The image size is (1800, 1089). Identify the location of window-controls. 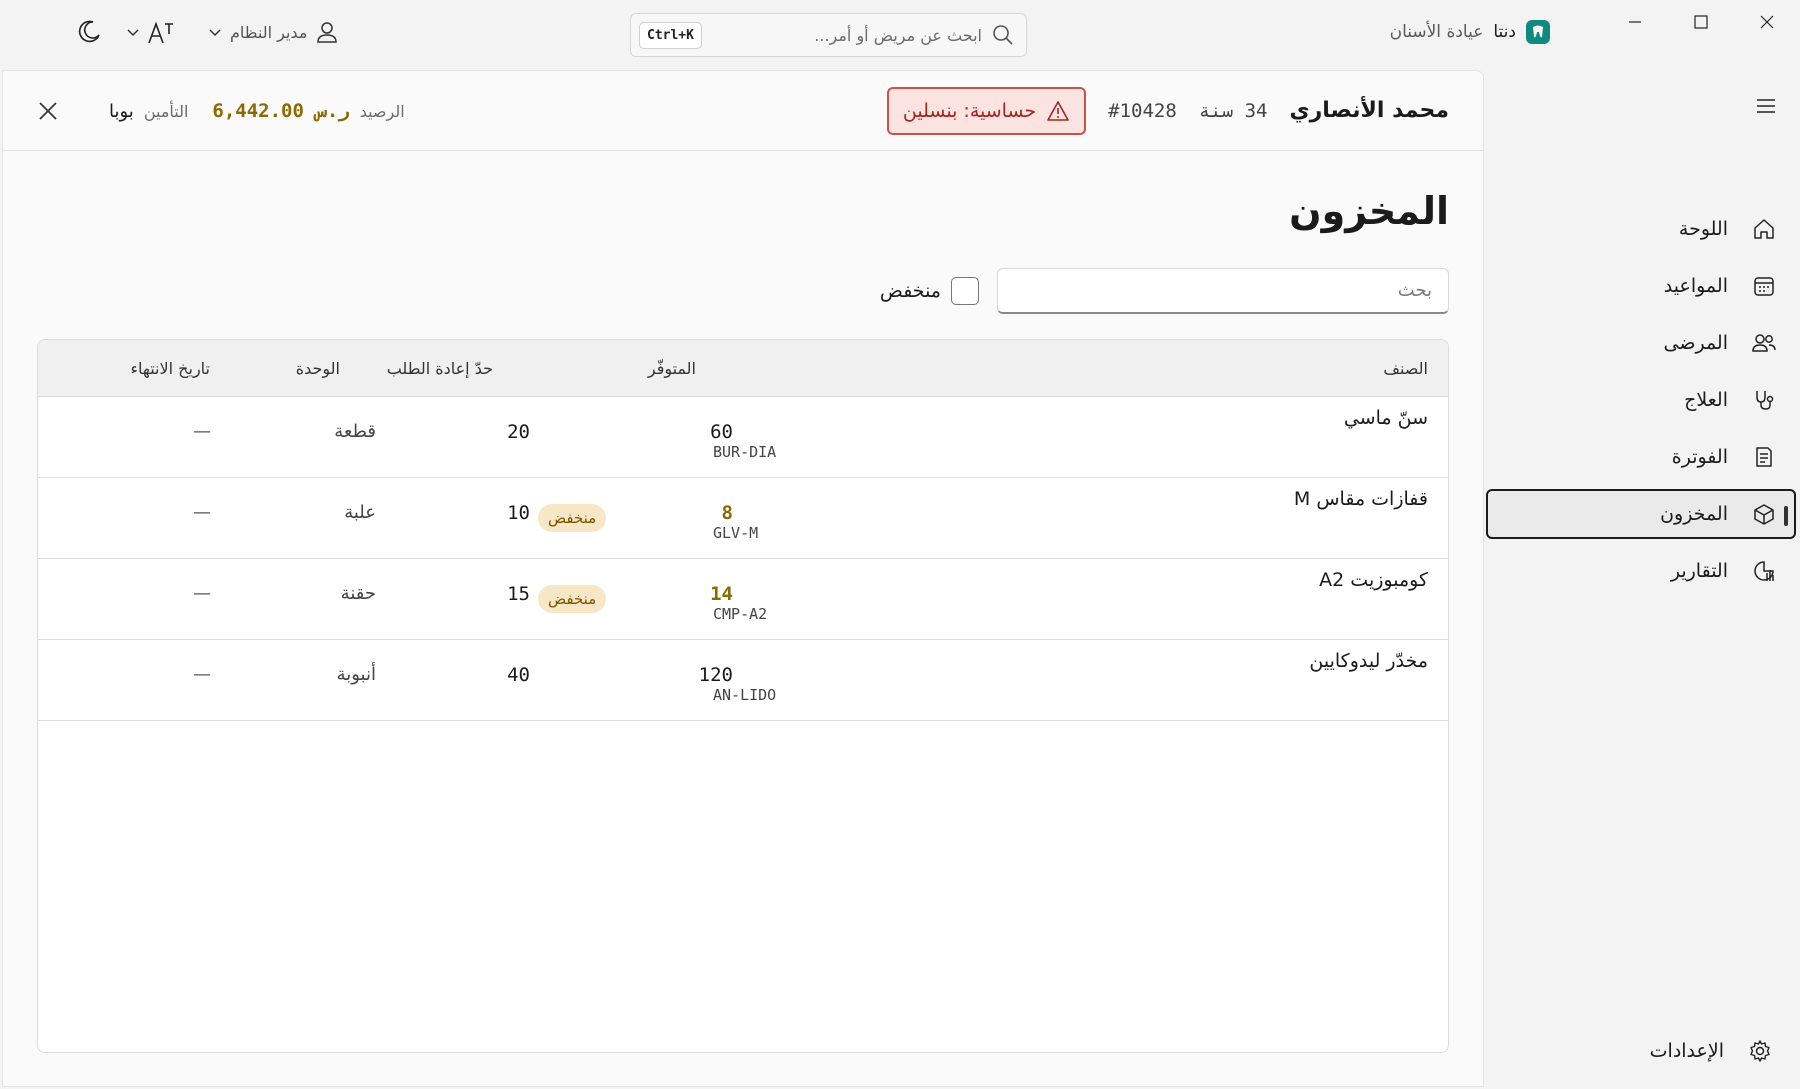
(1701, 22).